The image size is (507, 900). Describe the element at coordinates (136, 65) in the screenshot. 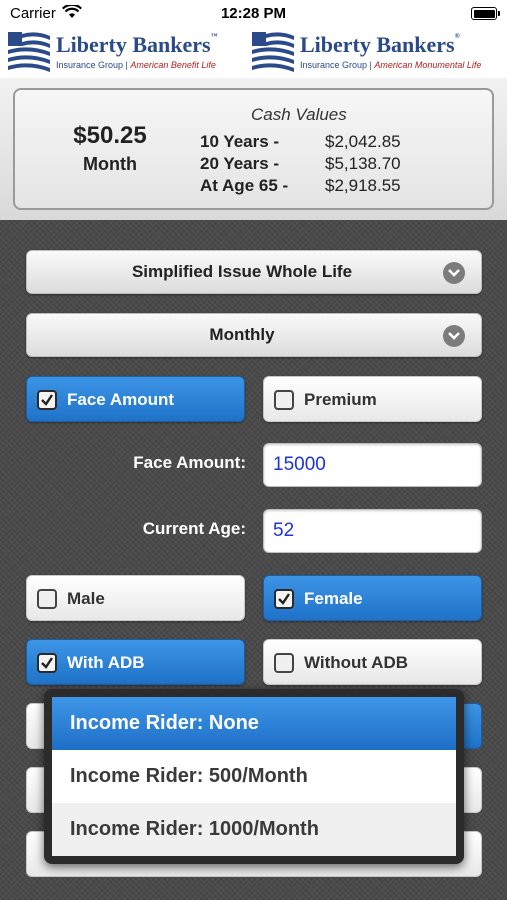

I see `brand-tagline: Insurance Group | American Benefit Life` at that location.